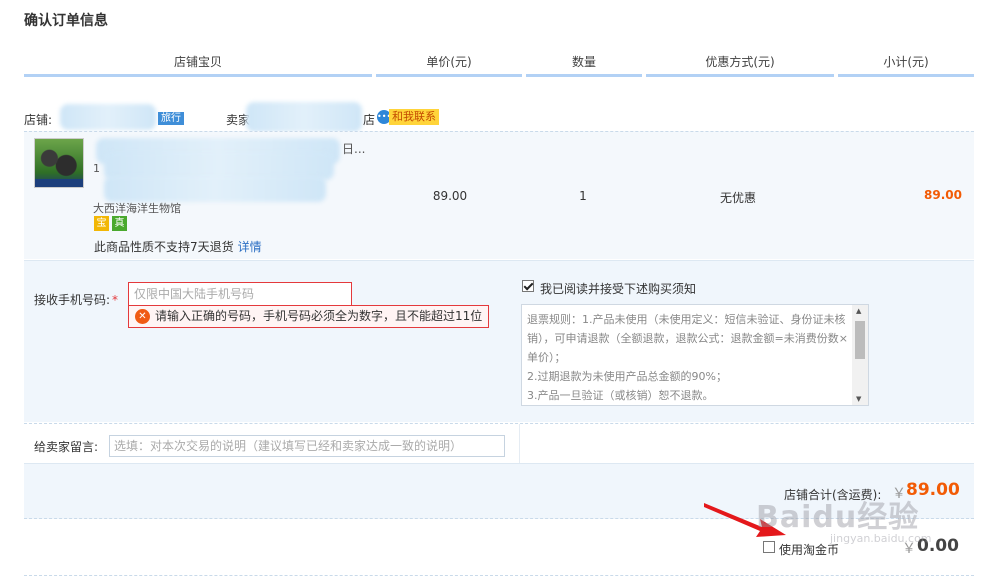  I want to click on travel-tag: 旅行, so click(171, 118).